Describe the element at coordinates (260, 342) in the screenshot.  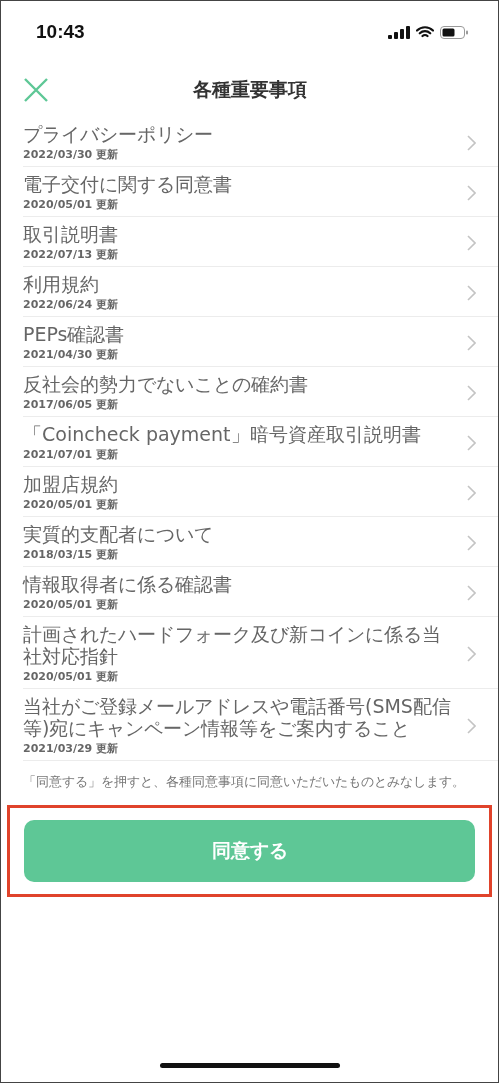
I see `document-item: PEPs確認書 2021/04/30 更新` at that location.